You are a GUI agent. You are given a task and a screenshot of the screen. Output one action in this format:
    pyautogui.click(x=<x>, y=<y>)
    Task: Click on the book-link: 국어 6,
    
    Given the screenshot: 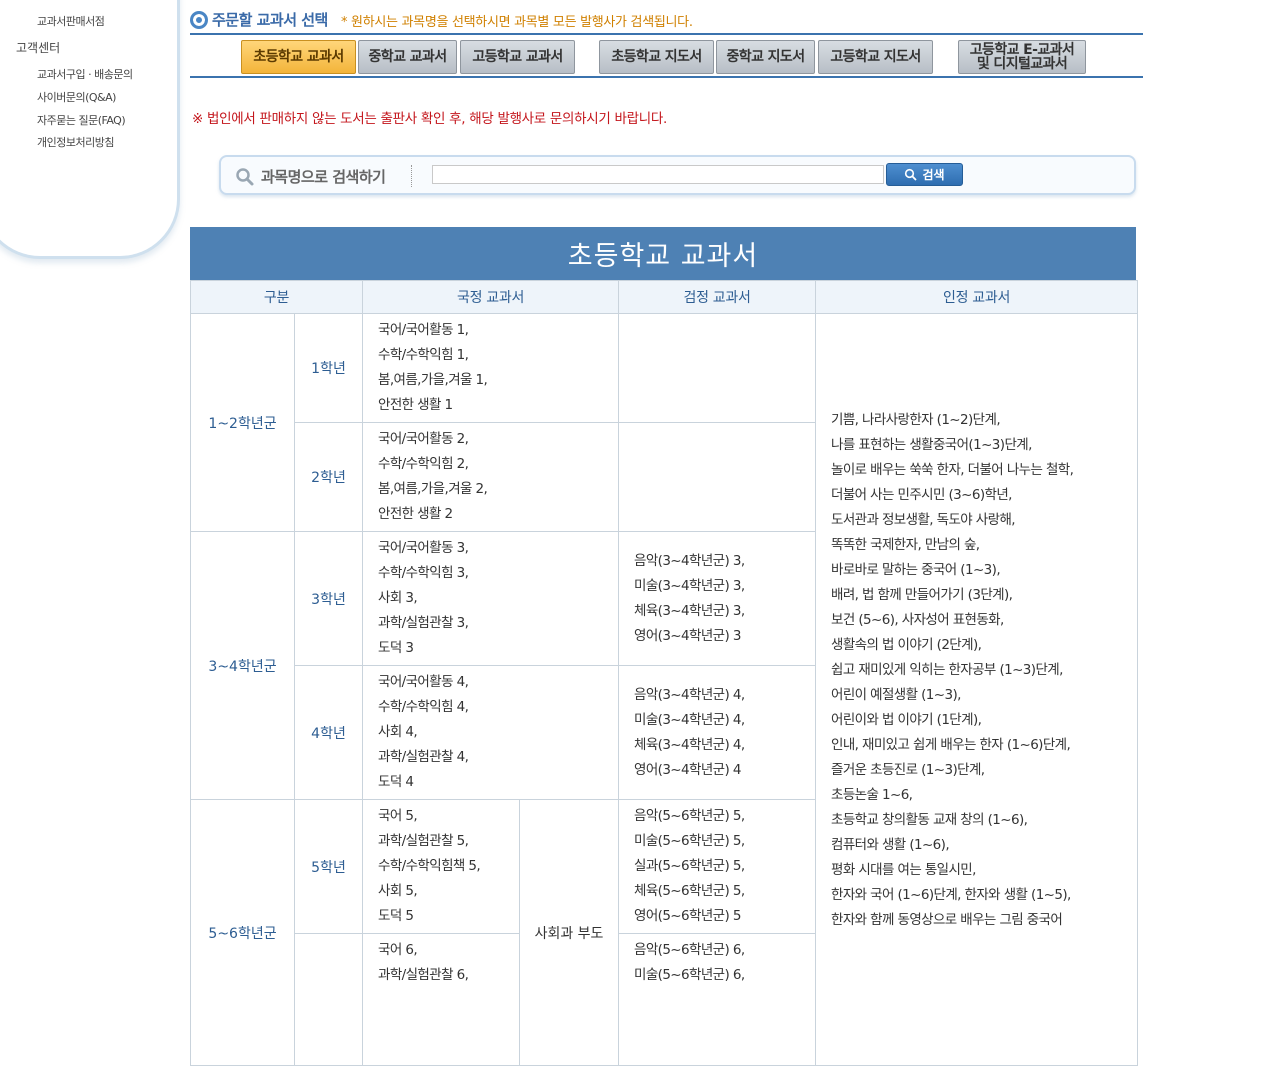 What is the action you would take?
    pyautogui.click(x=441, y=950)
    